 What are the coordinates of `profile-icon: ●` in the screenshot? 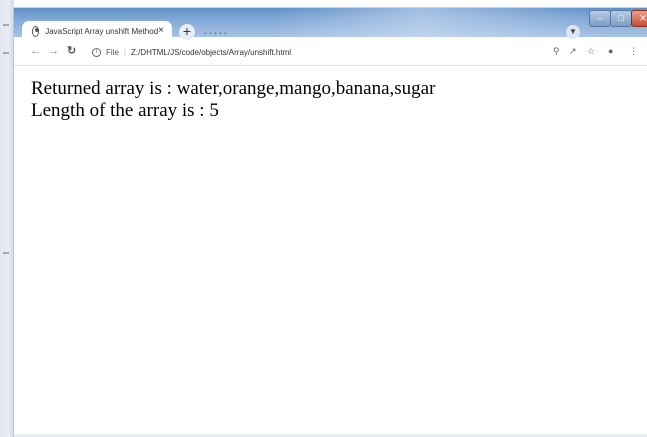 It's located at (610, 51).